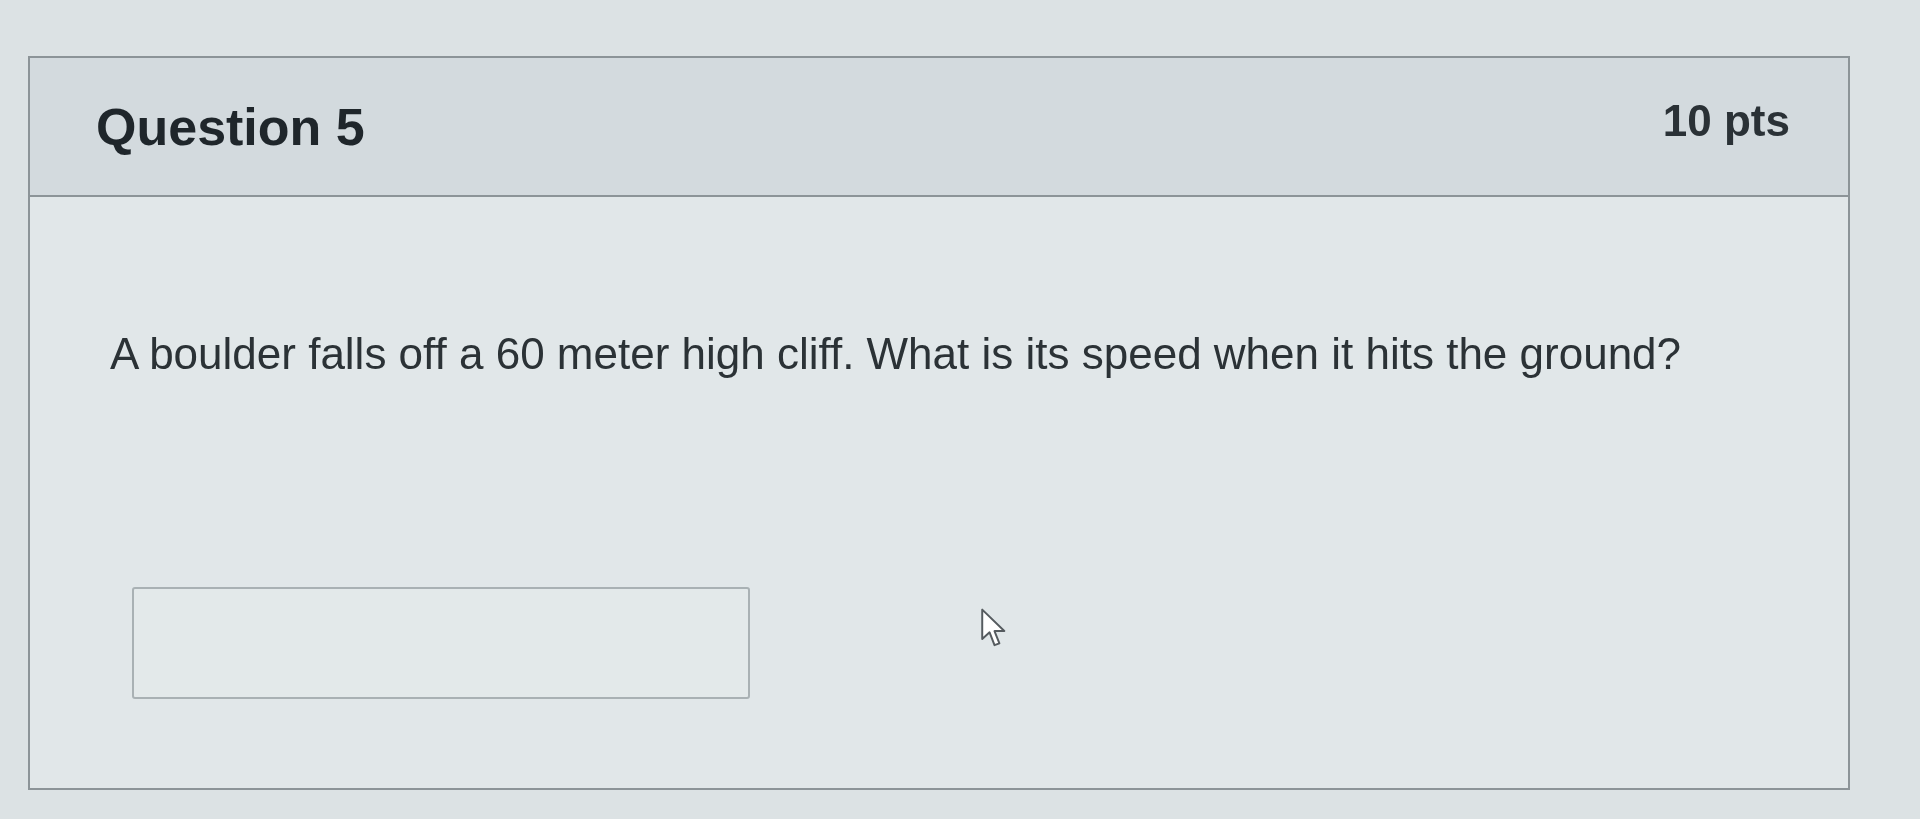  I want to click on answer-field, so click(441, 643).